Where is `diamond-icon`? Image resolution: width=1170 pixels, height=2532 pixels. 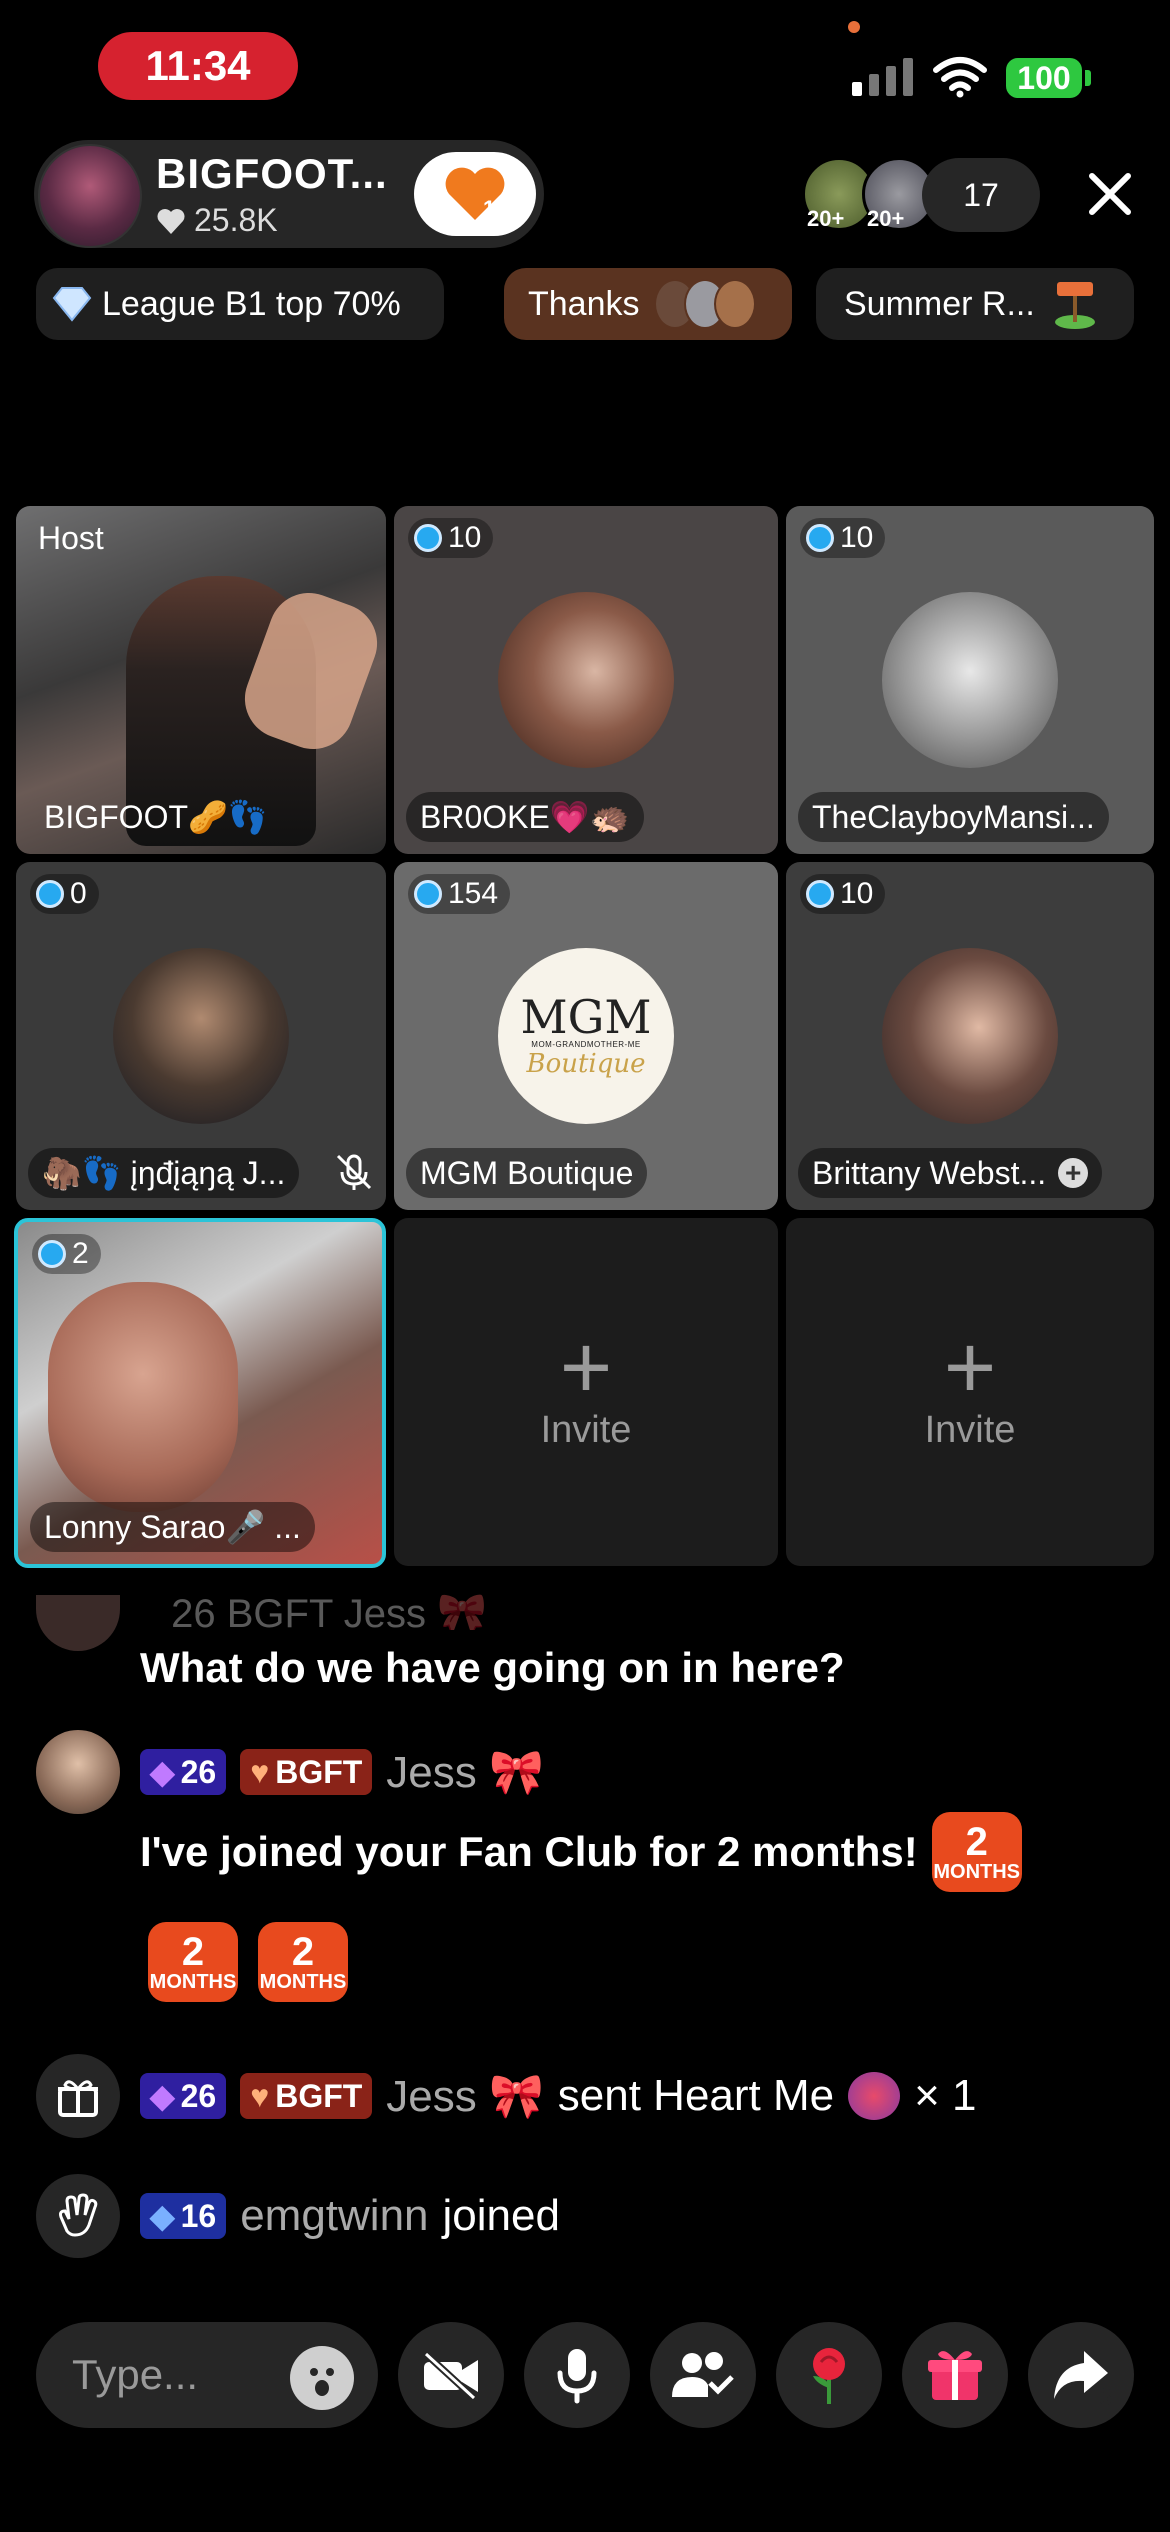 diamond-icon is located at coordinates (72, 304).